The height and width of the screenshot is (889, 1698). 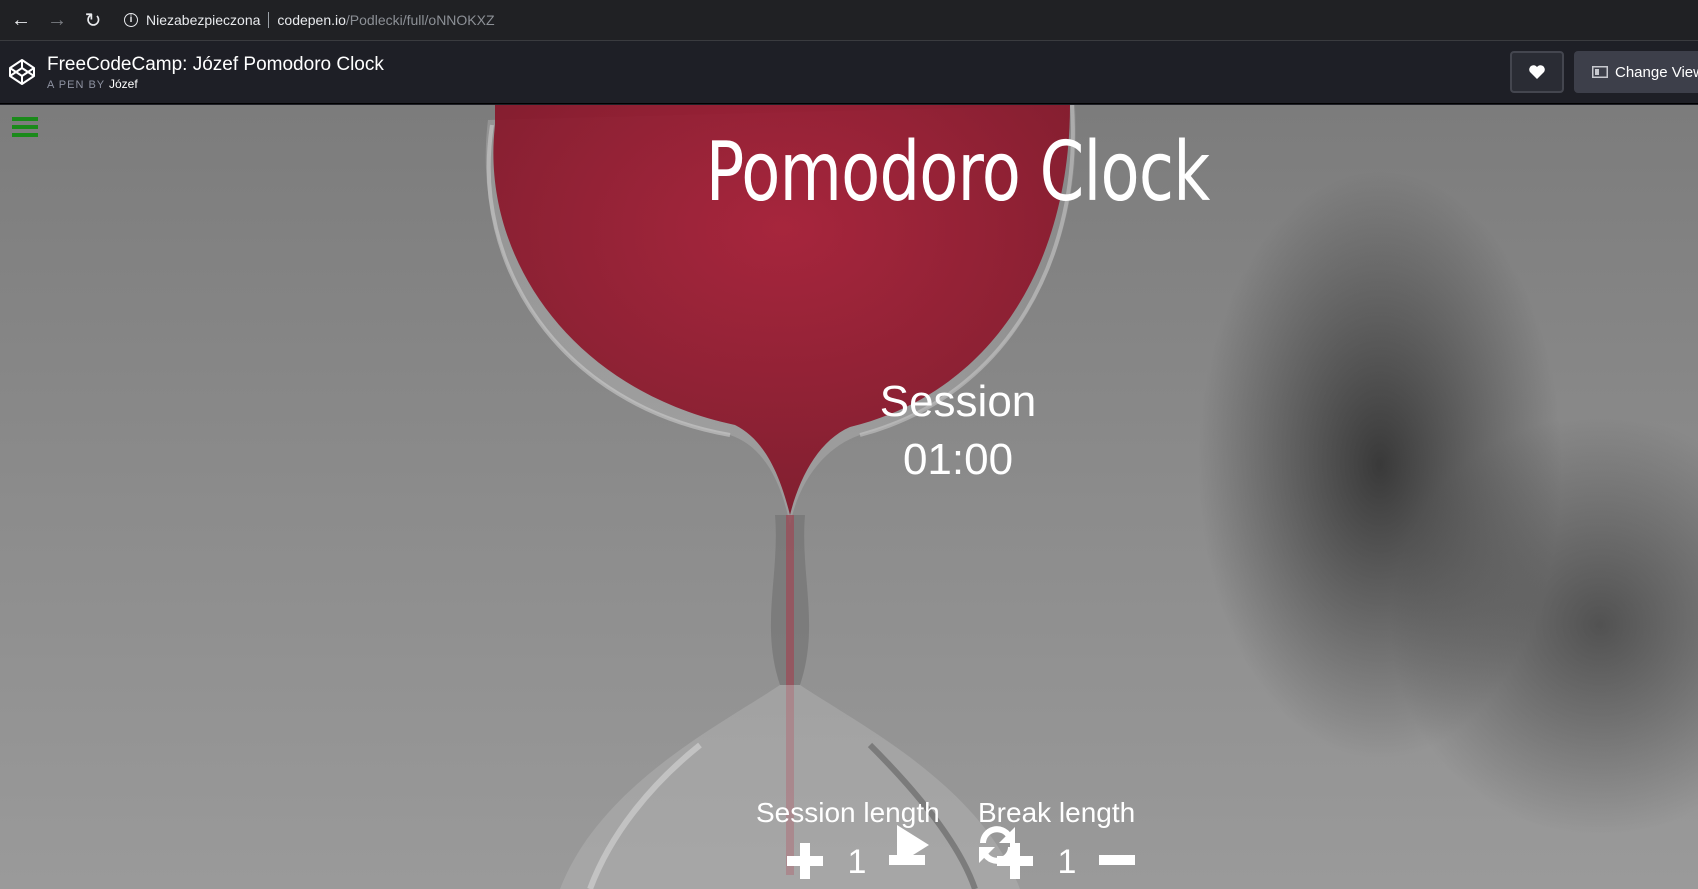 I want to click on timer-display: 01:00, so click(x=958, y=459).